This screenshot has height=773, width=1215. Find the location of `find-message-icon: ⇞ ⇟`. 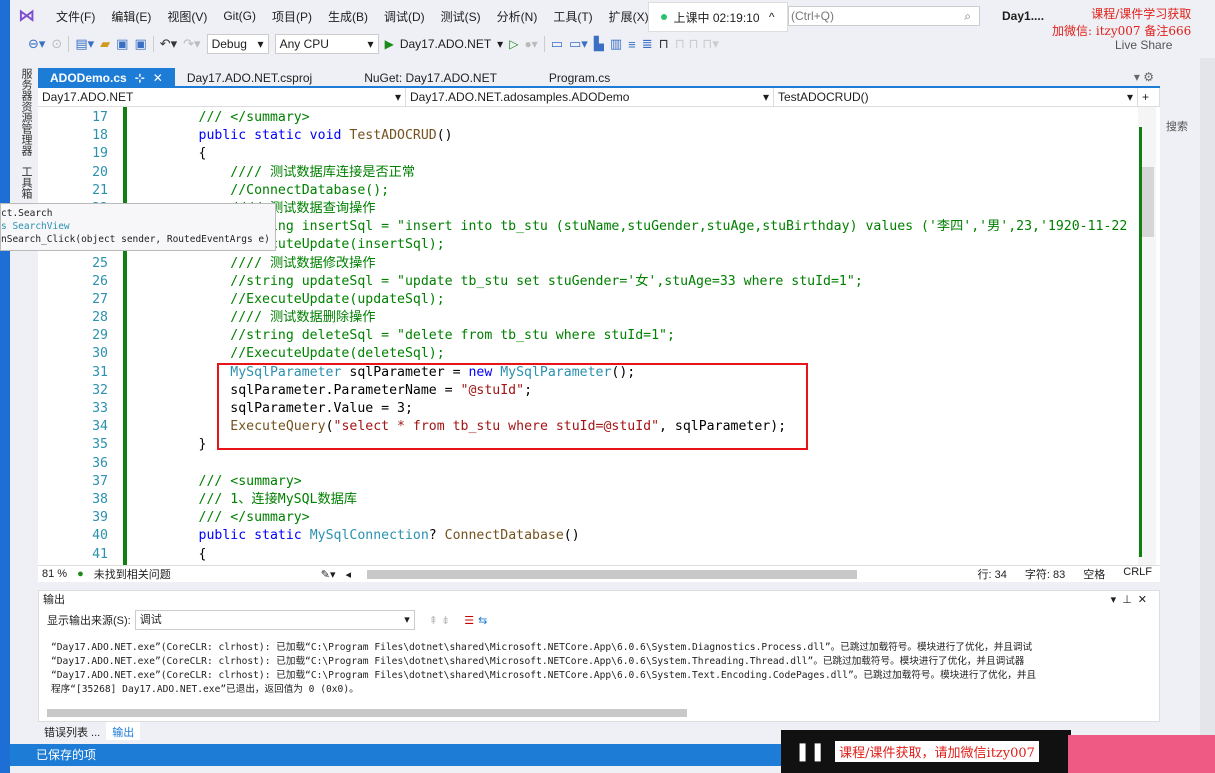

find-message-icon: ⇞ ⇟ is located at coordinates (440, 620).